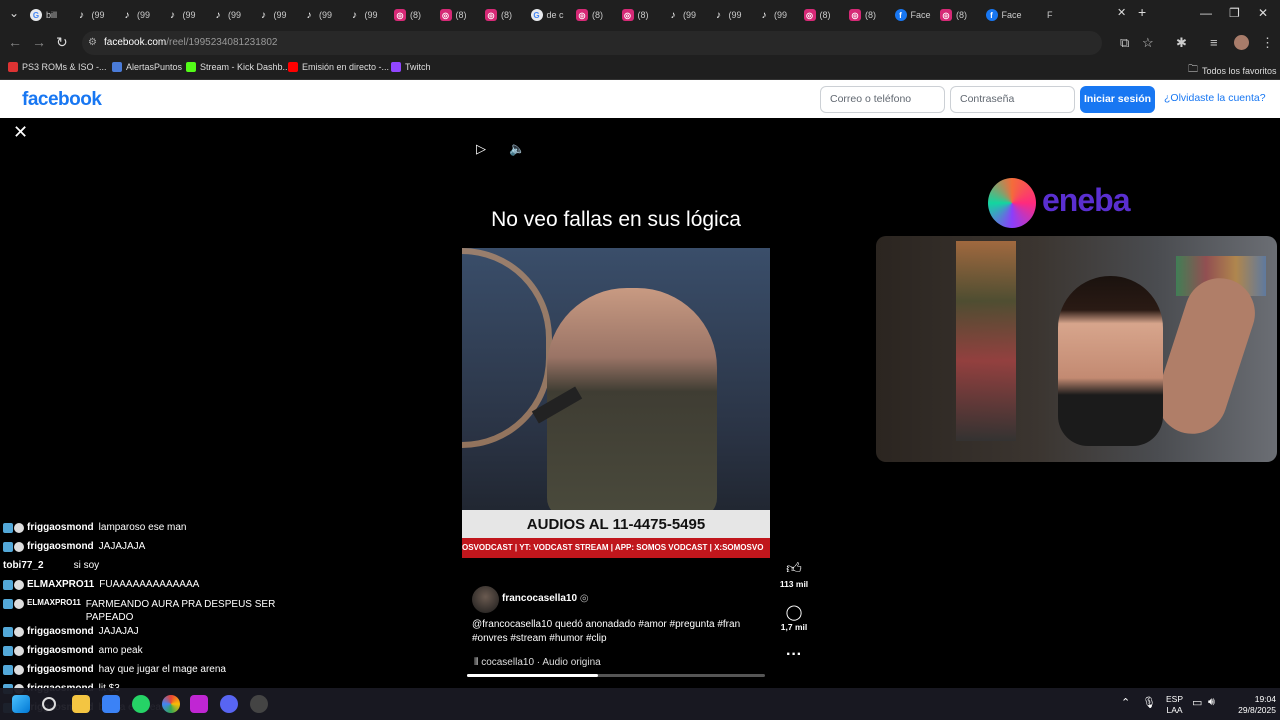 The width and height of the screenshot is (1280, 720). Describe the element at coordinates (1241, 42) in the screenshot. I see `profile-avatar` at that location.